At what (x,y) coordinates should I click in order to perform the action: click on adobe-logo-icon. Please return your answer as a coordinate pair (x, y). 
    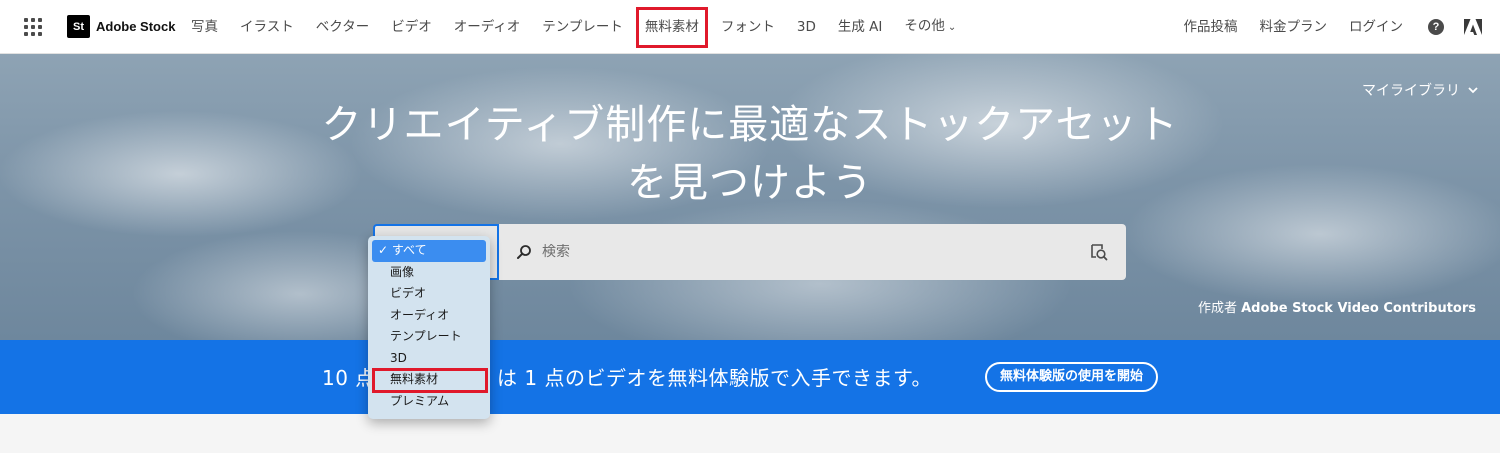
    Looking at the image, I should click on (1473, 27).